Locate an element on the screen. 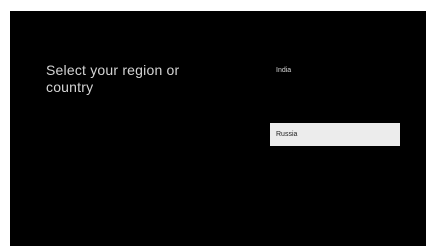  region-option-russia: Russia is located at coordinates (335, 134).